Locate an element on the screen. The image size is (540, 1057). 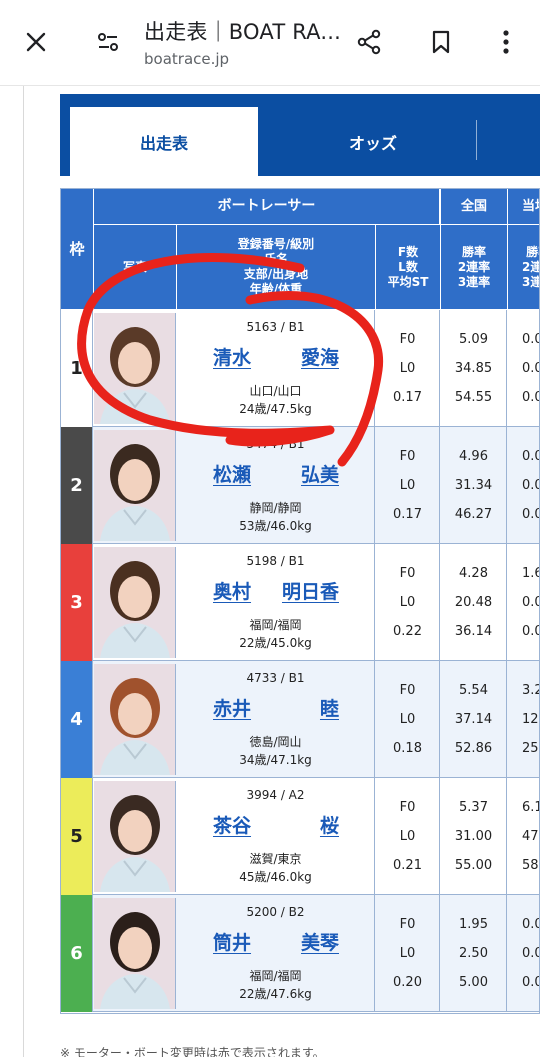
share-icon is located at coordinates (369, 42).